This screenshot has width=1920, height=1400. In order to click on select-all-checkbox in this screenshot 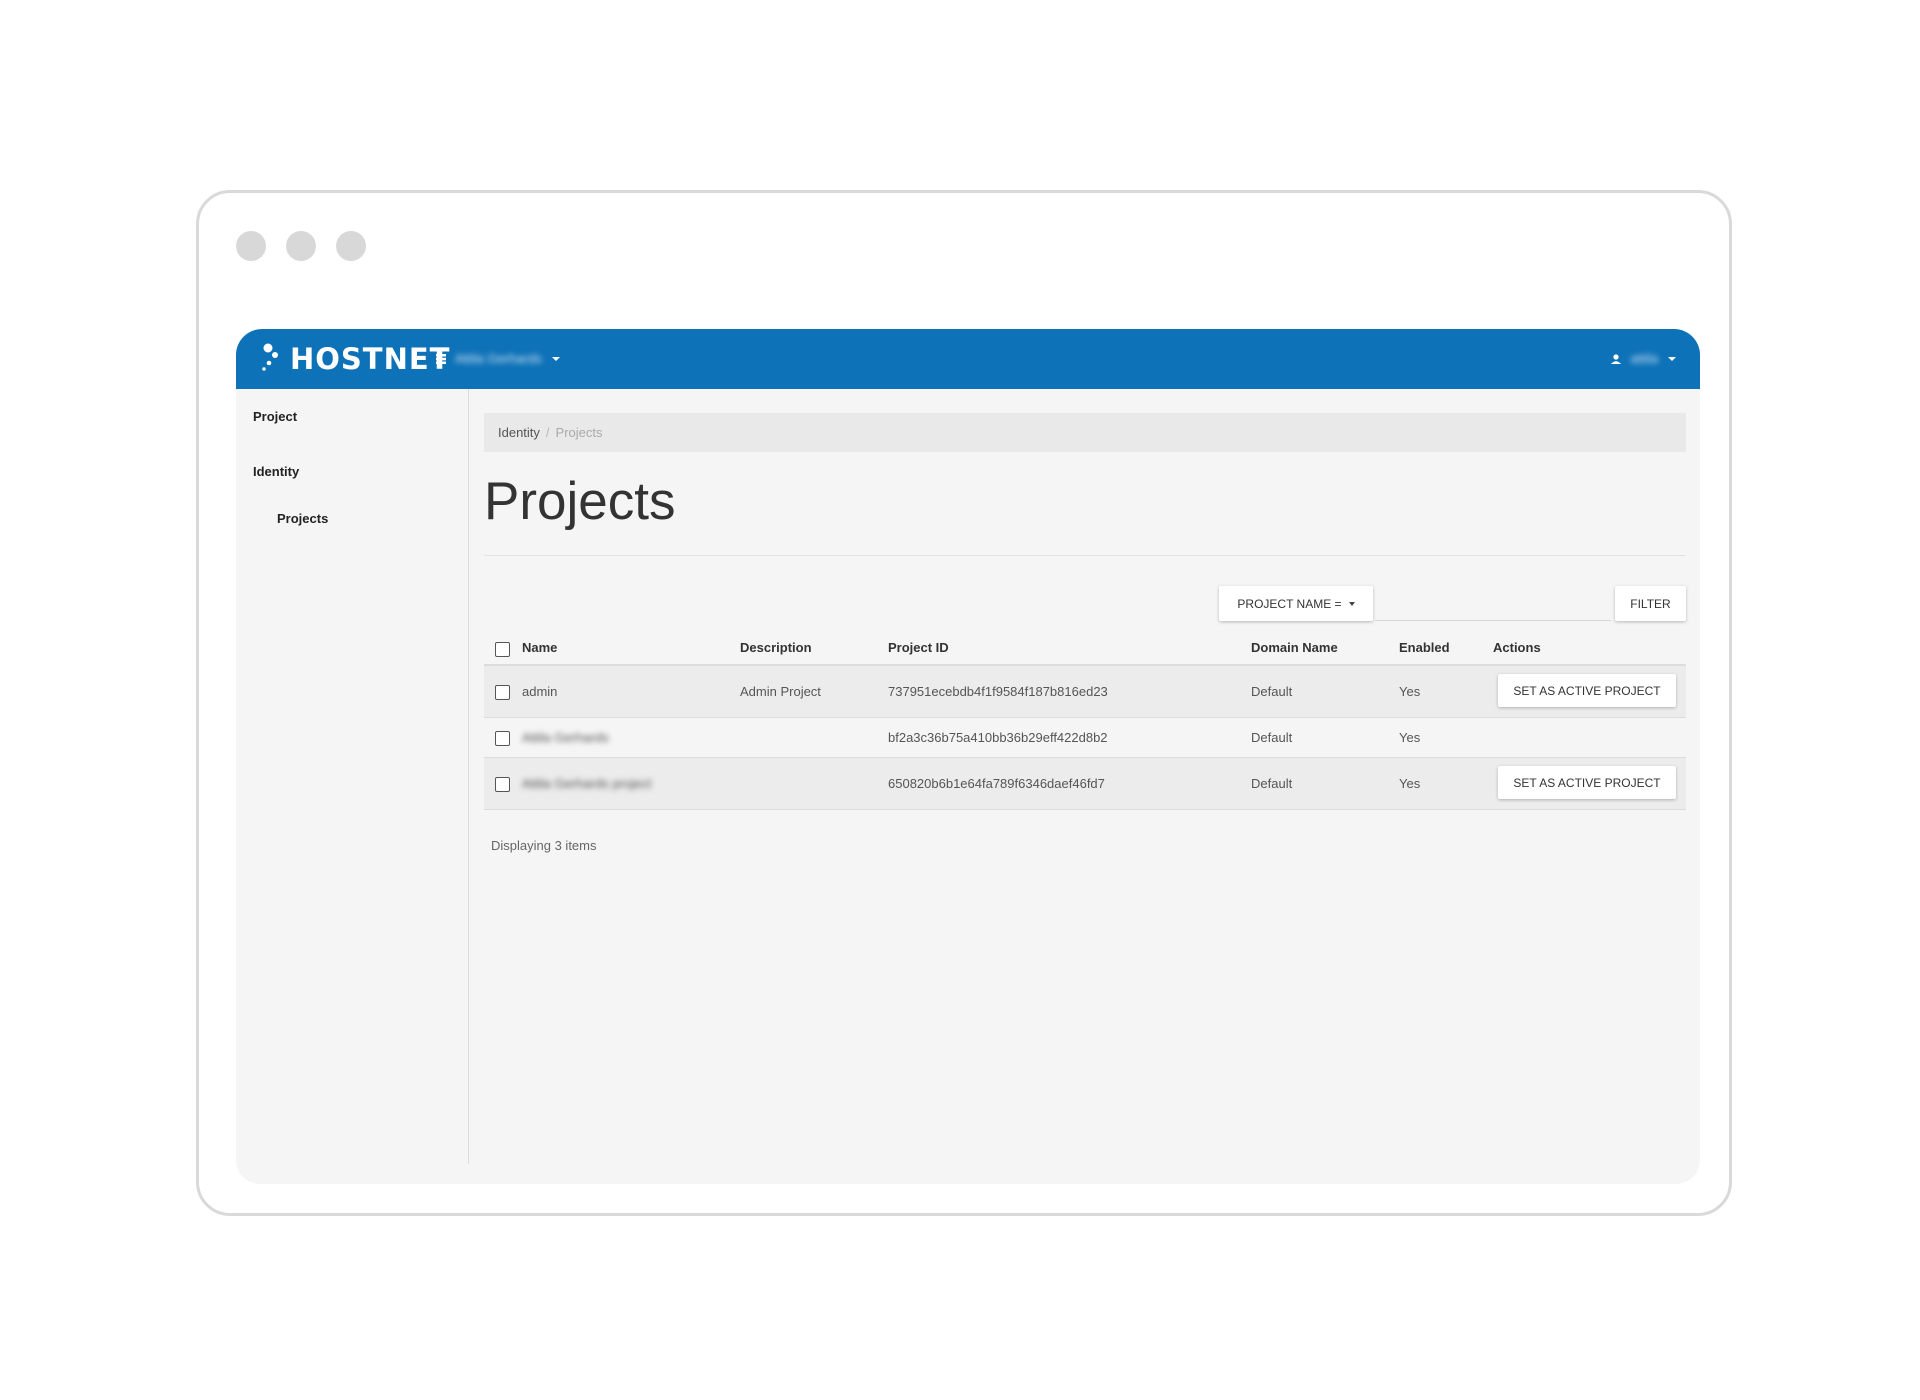, I will do `click(502, 649)`.